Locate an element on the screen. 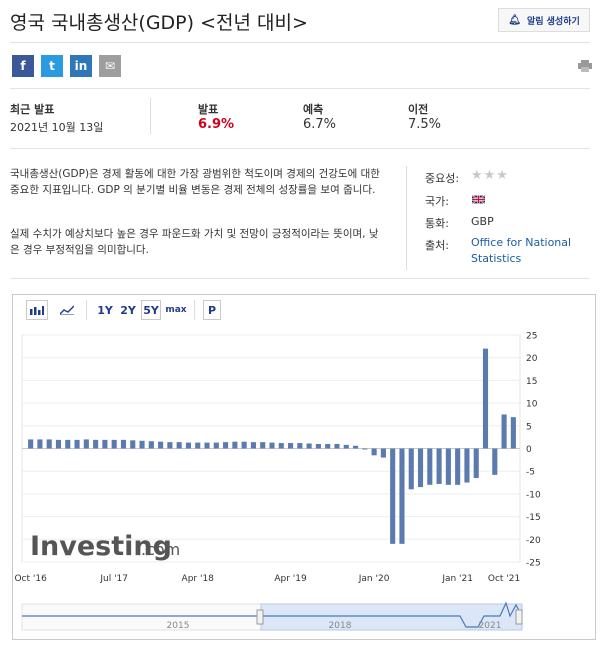  previous-value: 7.5% is located at coordinates (425, 124).